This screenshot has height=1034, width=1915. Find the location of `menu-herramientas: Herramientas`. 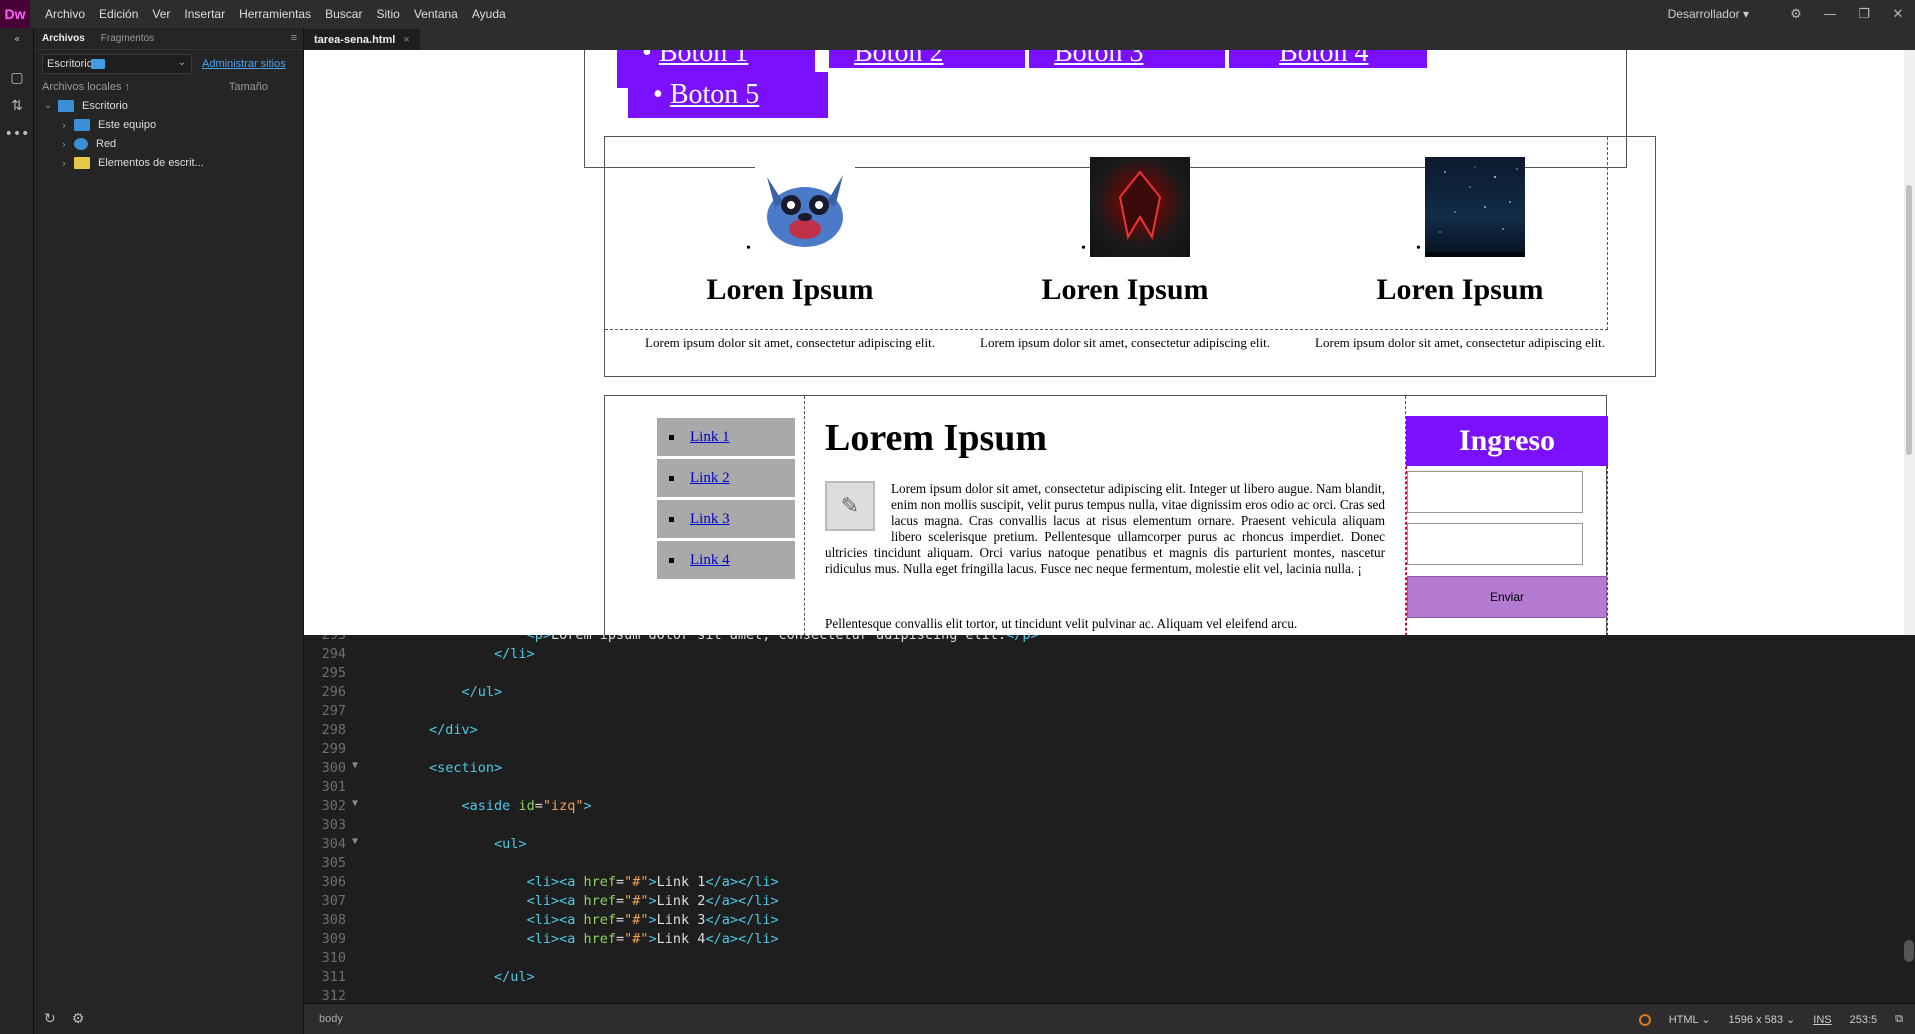

menu-herramientas: Herramientas is located at coordinates (275, 14).